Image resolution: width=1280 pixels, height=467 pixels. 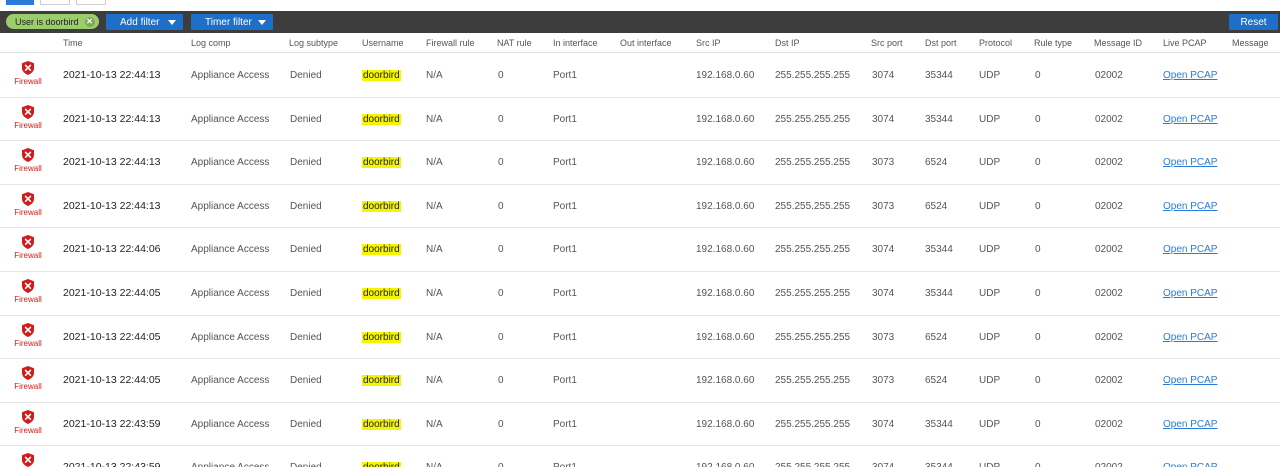 What do you see at coordinates (52, 21) in the screenshot?
I see `active-filter-chip: User is doorbird ✕` at bounding box center [52, 21].